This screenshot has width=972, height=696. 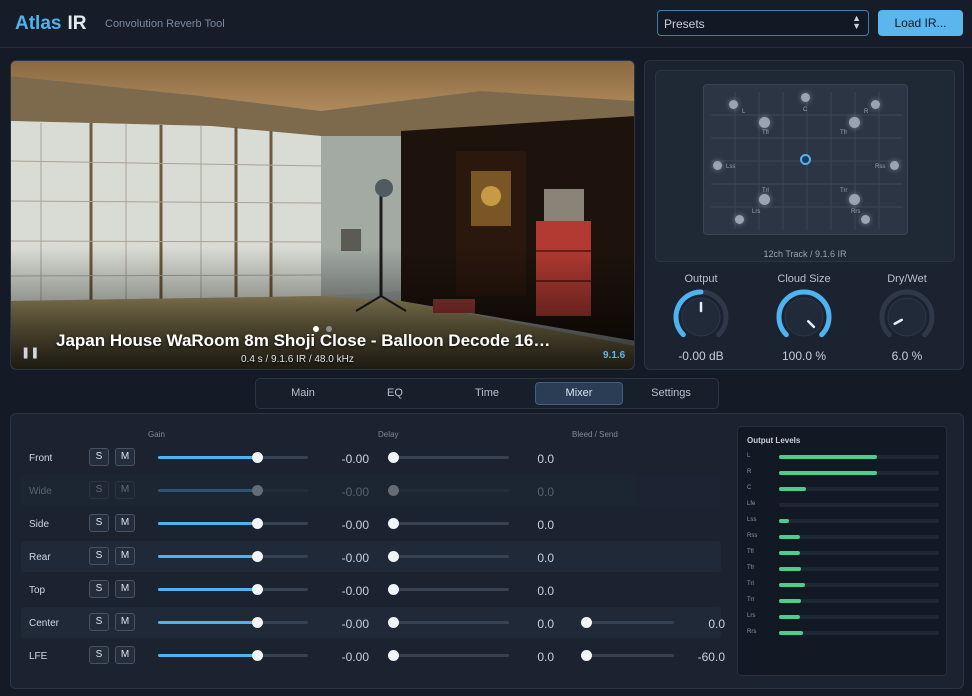 What do you see at coordinates (756, 212) in the screenshot?
I see `speaker-label: Lrs` at bounding box center [756, 212].